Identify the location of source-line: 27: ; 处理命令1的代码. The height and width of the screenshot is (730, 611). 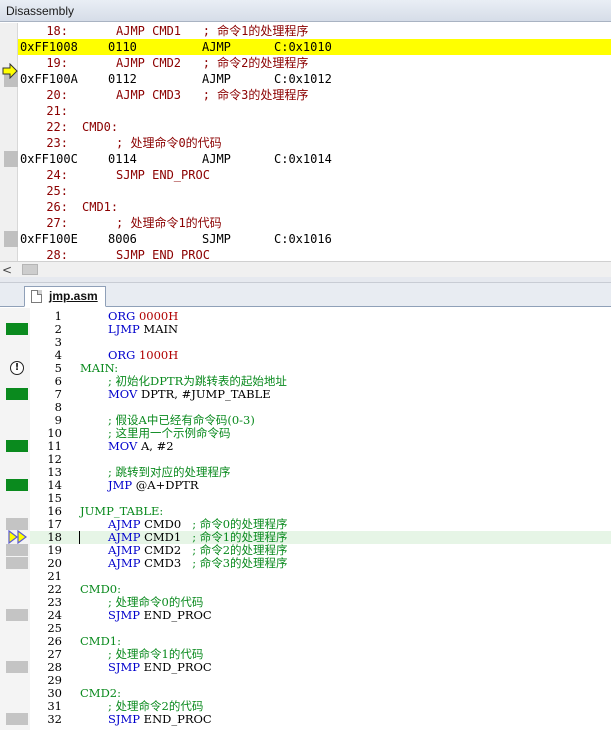
(314, 223).